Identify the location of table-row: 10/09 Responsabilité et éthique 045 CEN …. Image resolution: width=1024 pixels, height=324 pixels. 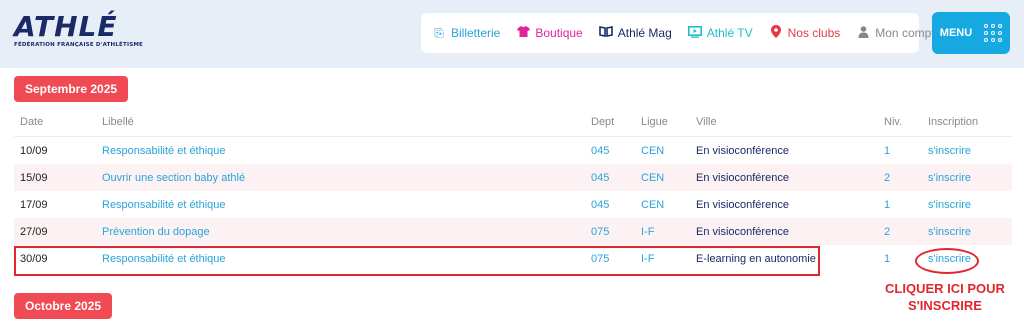
(513, 150).